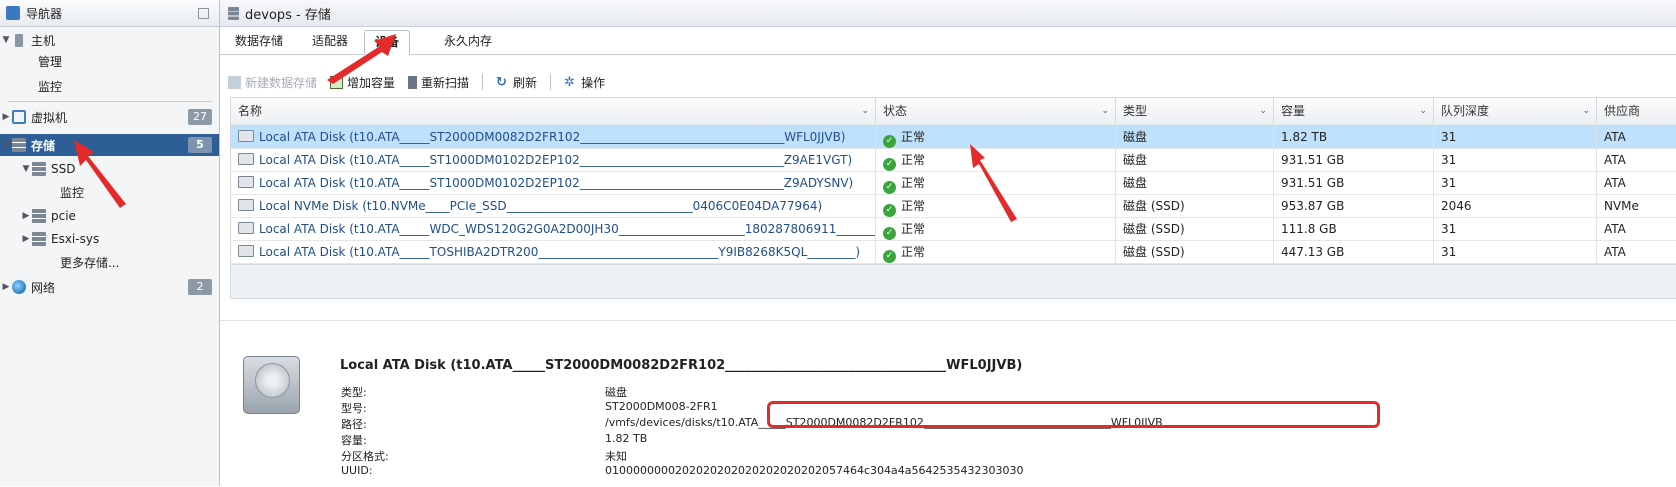 The image size is (1676, 487). Describe the element at coordinates (63, 216) in the screenshot. I see `nav-item-label: pcie` at that location.